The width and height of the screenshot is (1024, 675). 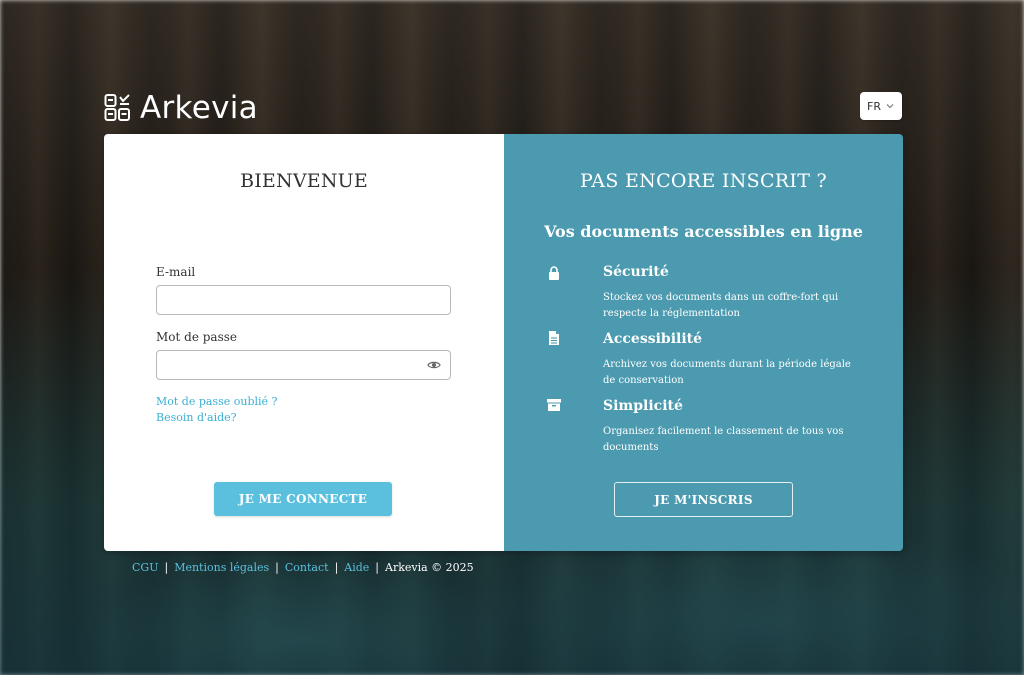 I want to click on password-field, so click(x=303, y=365).